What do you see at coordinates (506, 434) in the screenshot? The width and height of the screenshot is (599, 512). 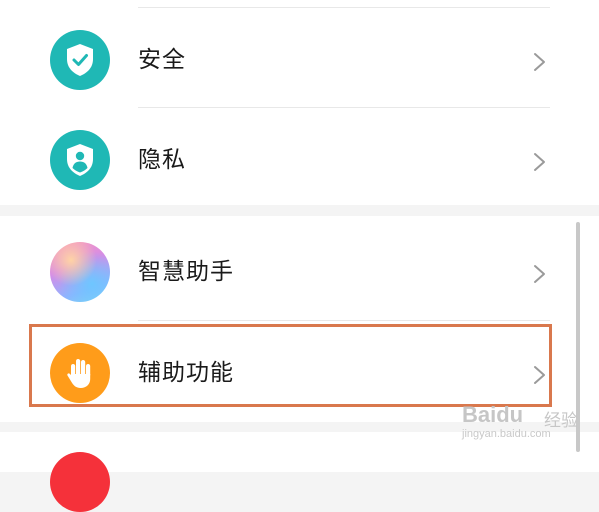 I see `watermark-url: jingyan.baidu.com` at bounding box center [506, 434].